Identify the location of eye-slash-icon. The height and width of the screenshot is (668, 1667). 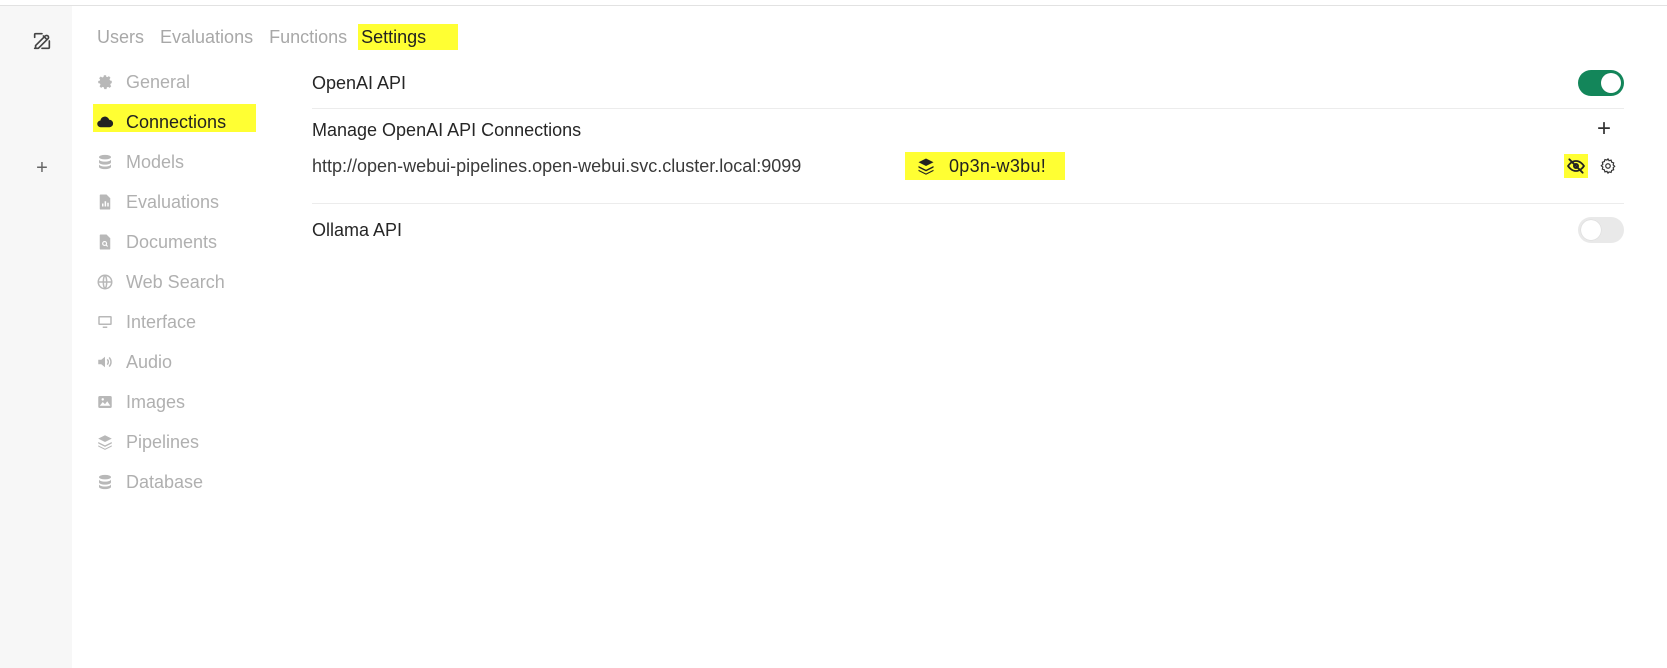
(1576, 166).